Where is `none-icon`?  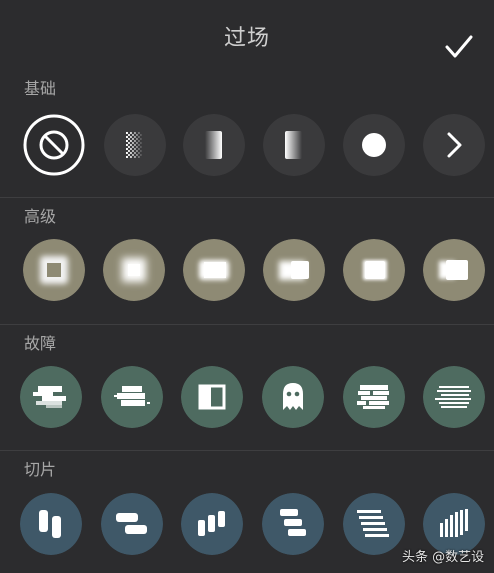 none-icon is located at coordinates (54, 145).